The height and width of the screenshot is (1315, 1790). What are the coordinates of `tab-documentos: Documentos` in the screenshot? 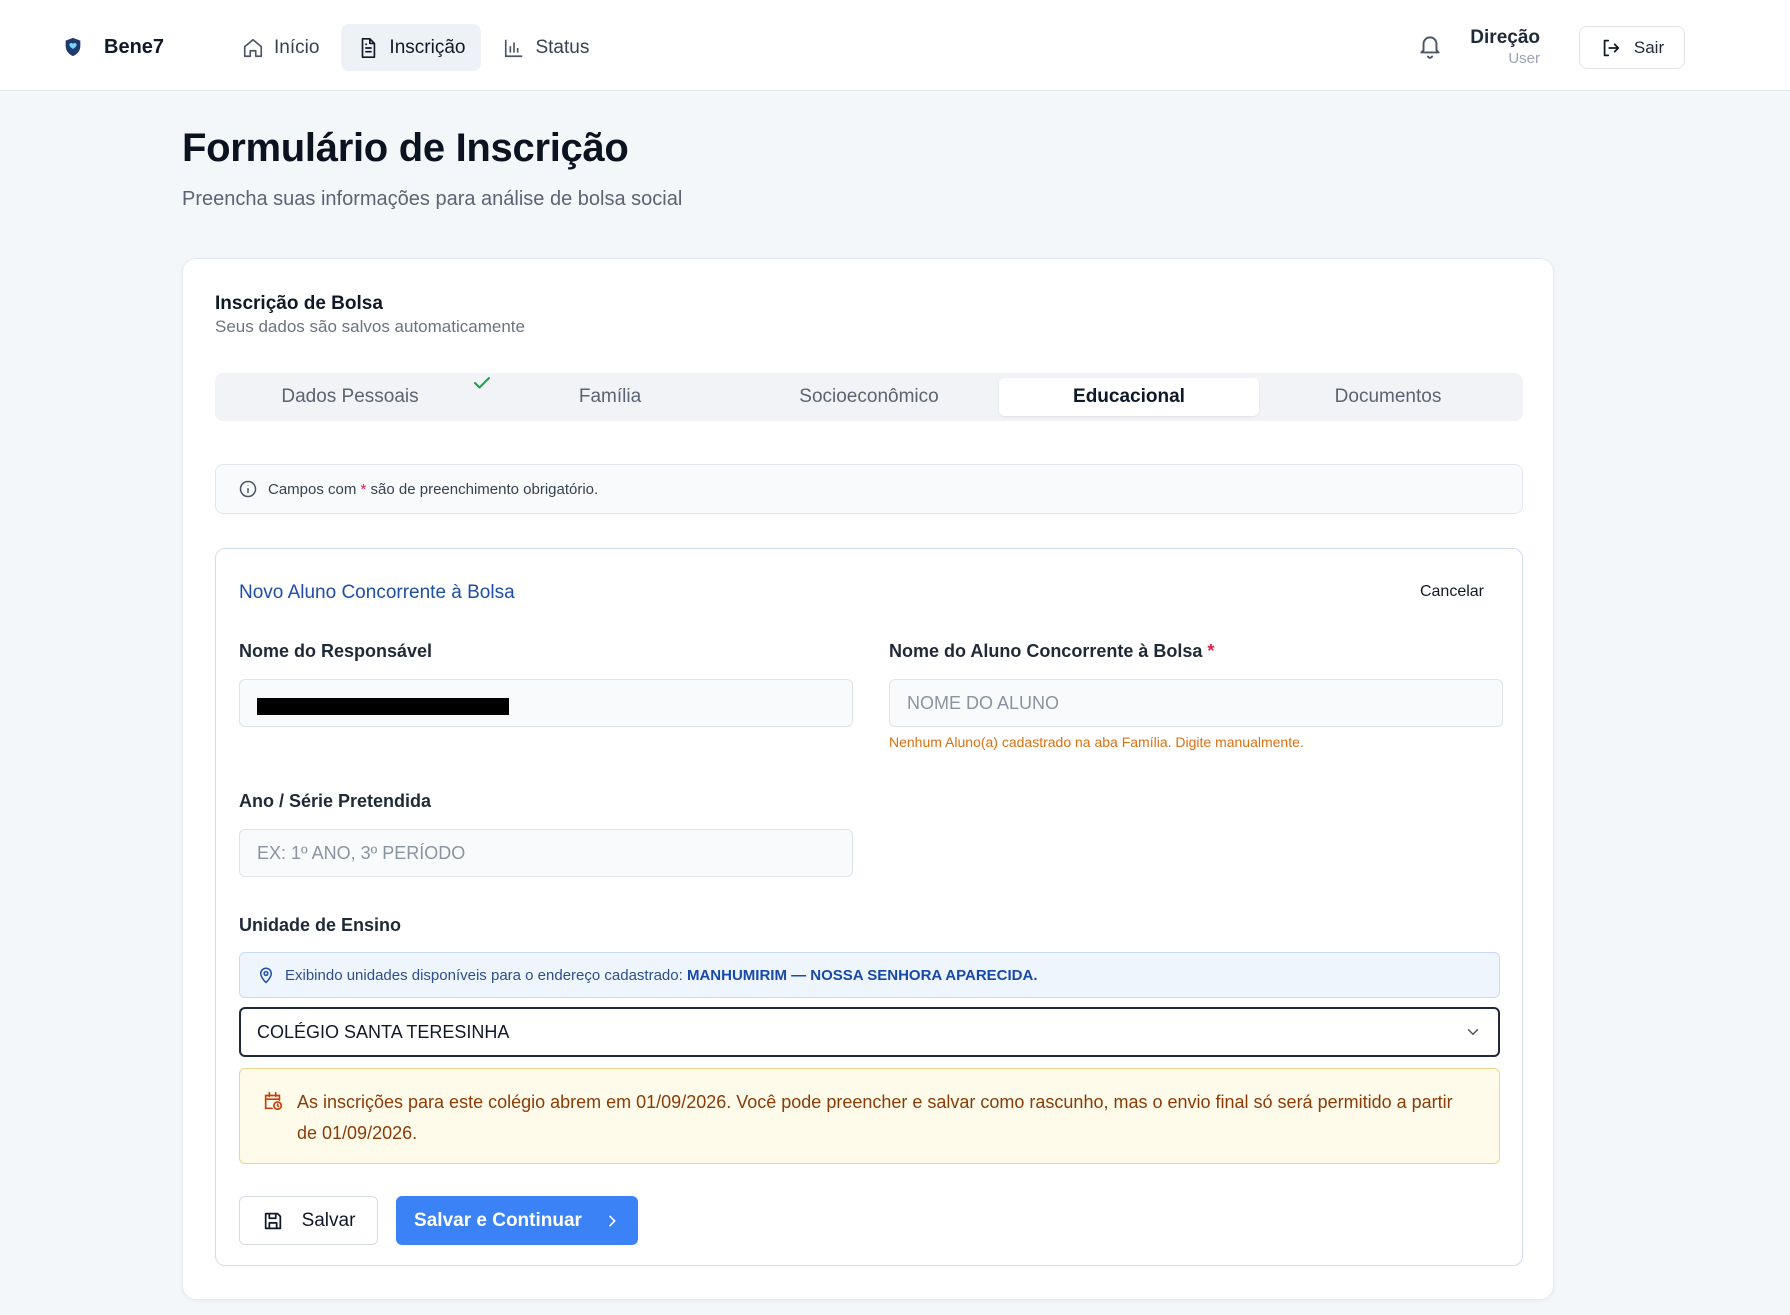 It's located at (1388, 397).